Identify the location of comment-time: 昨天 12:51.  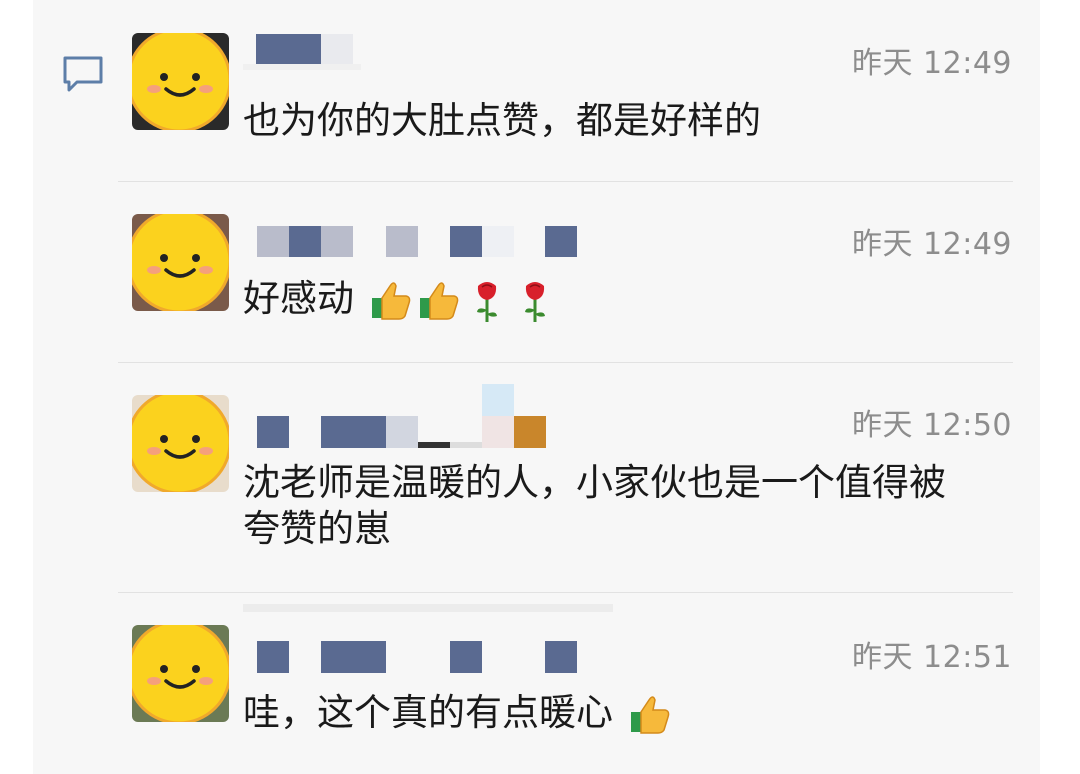
(932, 657).